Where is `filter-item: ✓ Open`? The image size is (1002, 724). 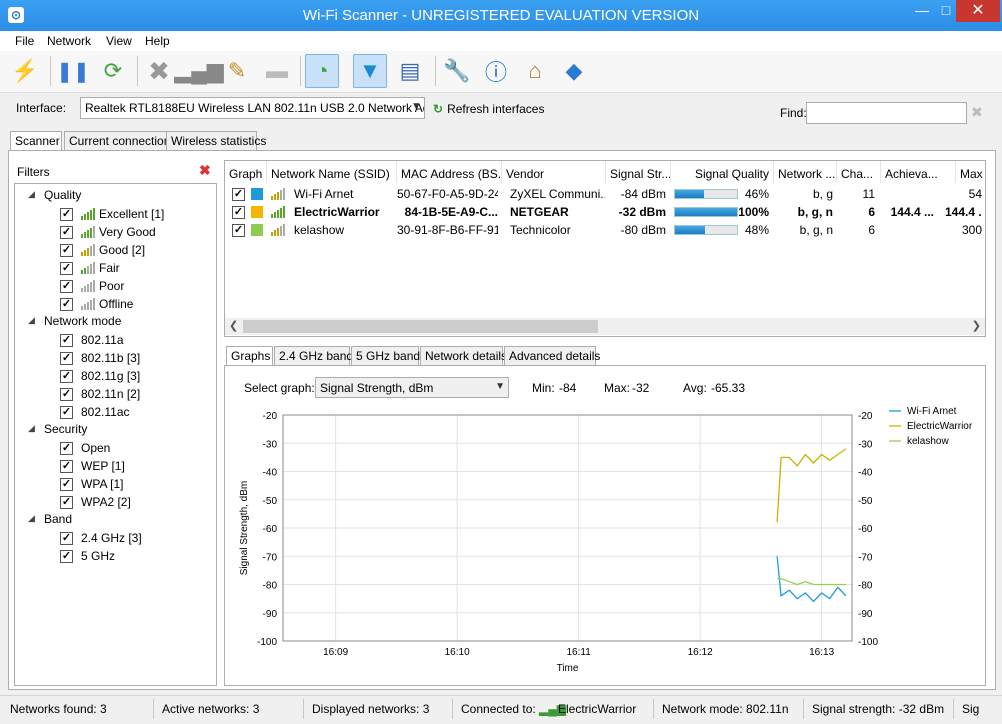 filter-item: ✓ Open is located at coordinates (85, 448).